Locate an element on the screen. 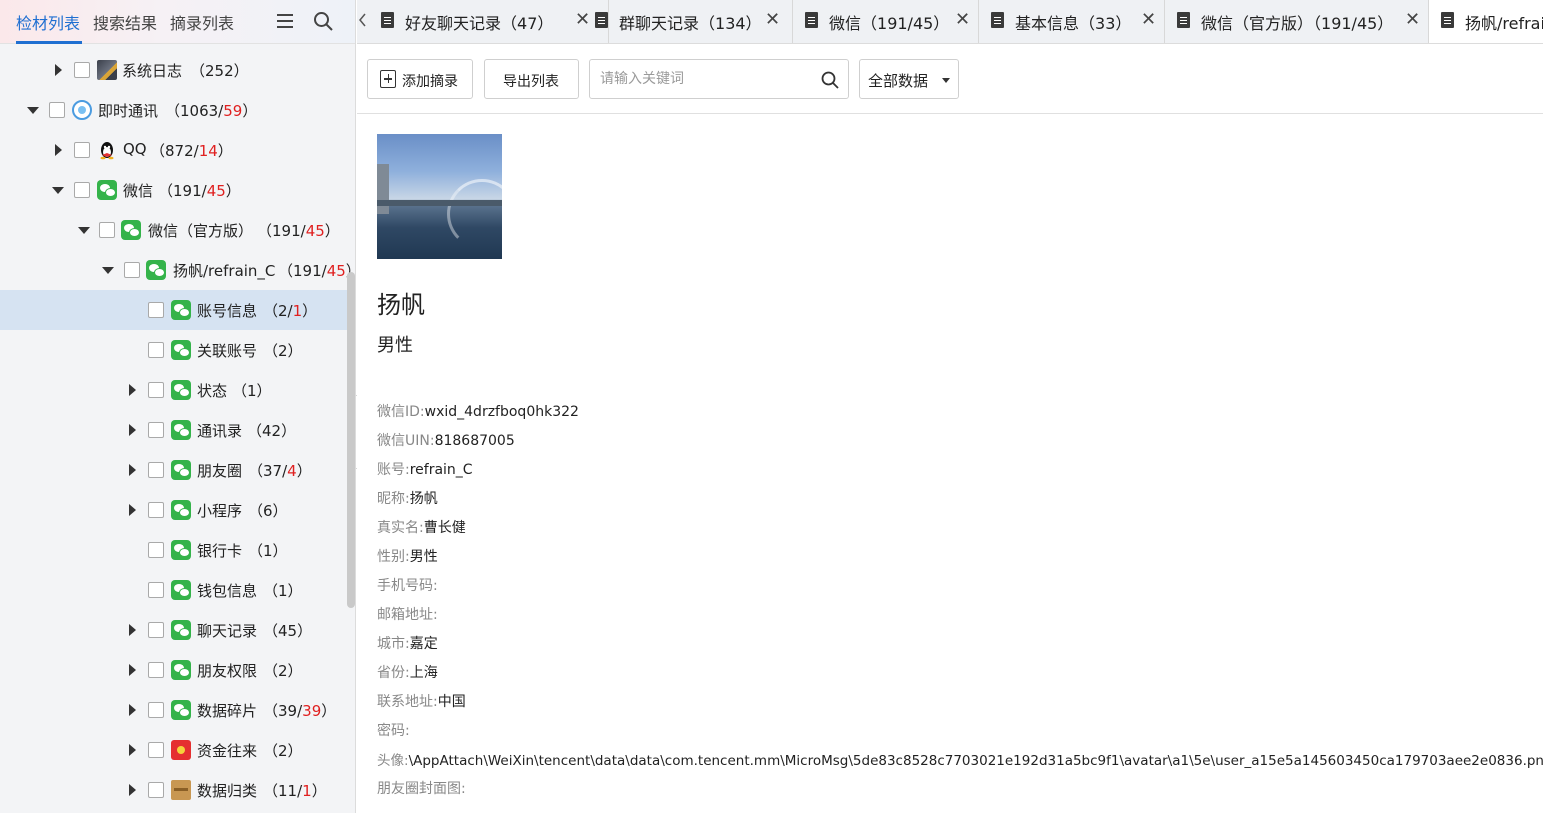 The image size is (1543, 813). tree-item-bank-cards: 银行卡 （1） is located at coordinates (174, 550).